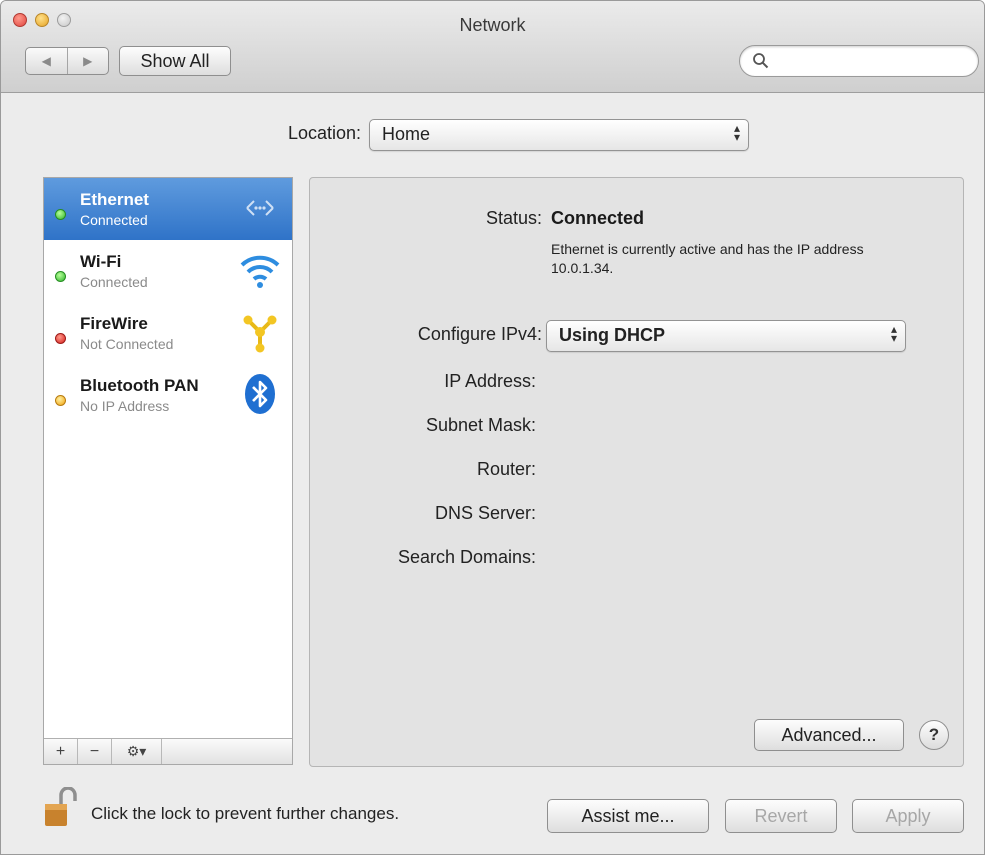 The height and width of the screenshot is (855, 985). Describe the element at coordinates (168, 333) in the screenshot. I see `service-item-firewire: FireWire Not Connected` at that location.